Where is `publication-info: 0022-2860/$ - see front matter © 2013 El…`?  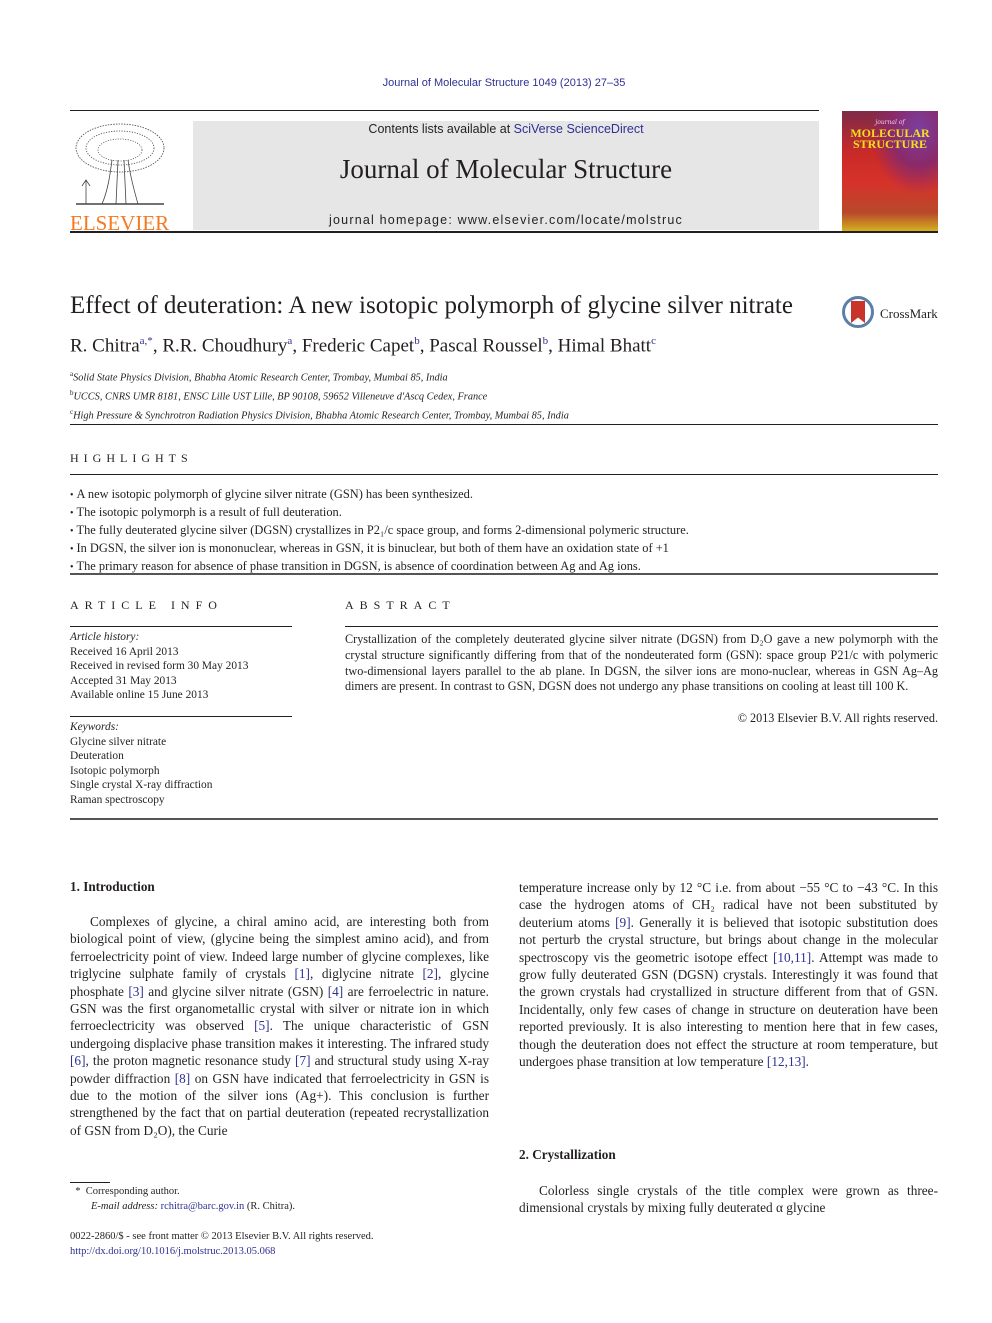
publication-info: 0022-2860/$ - see front matter © 2013 El… is located at coordinates (221, 1244).